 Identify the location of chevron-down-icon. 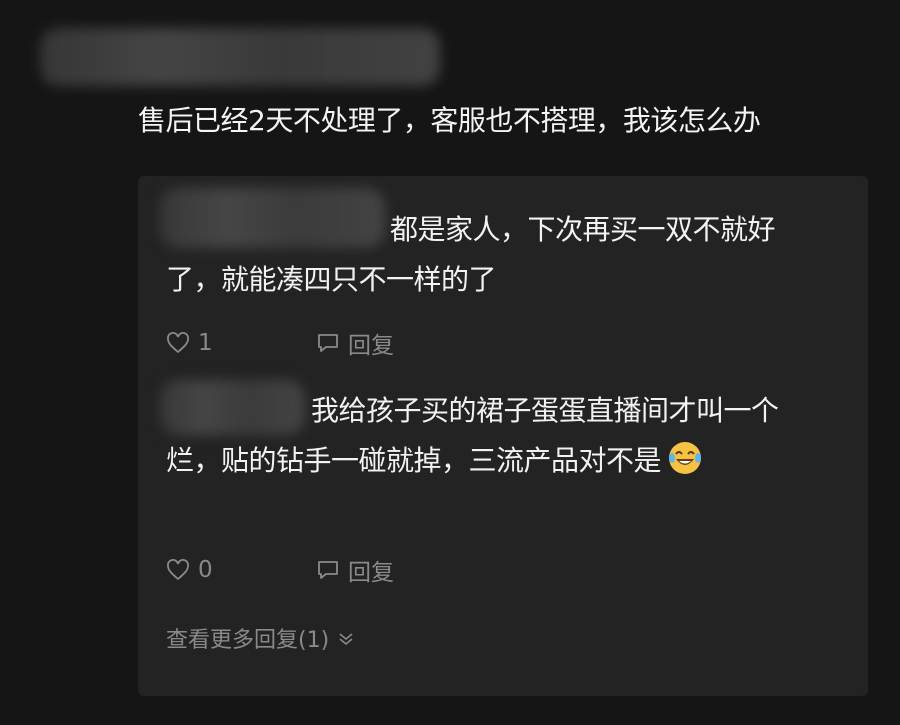
(346, 639).